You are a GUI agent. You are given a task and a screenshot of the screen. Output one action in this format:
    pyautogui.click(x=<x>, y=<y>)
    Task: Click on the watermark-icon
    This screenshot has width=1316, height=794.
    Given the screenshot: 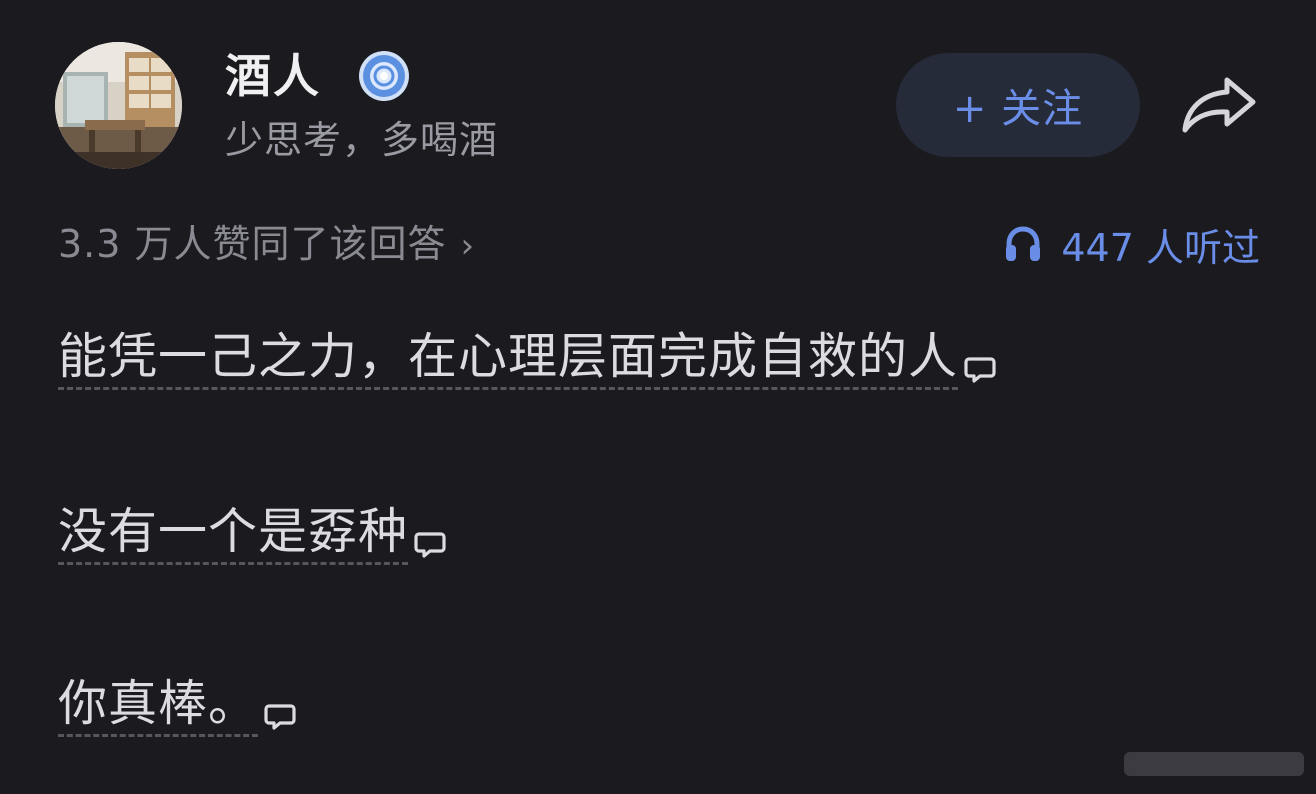 What is the action you would take?
    pyautogui.click(x=1214, y=764)
    